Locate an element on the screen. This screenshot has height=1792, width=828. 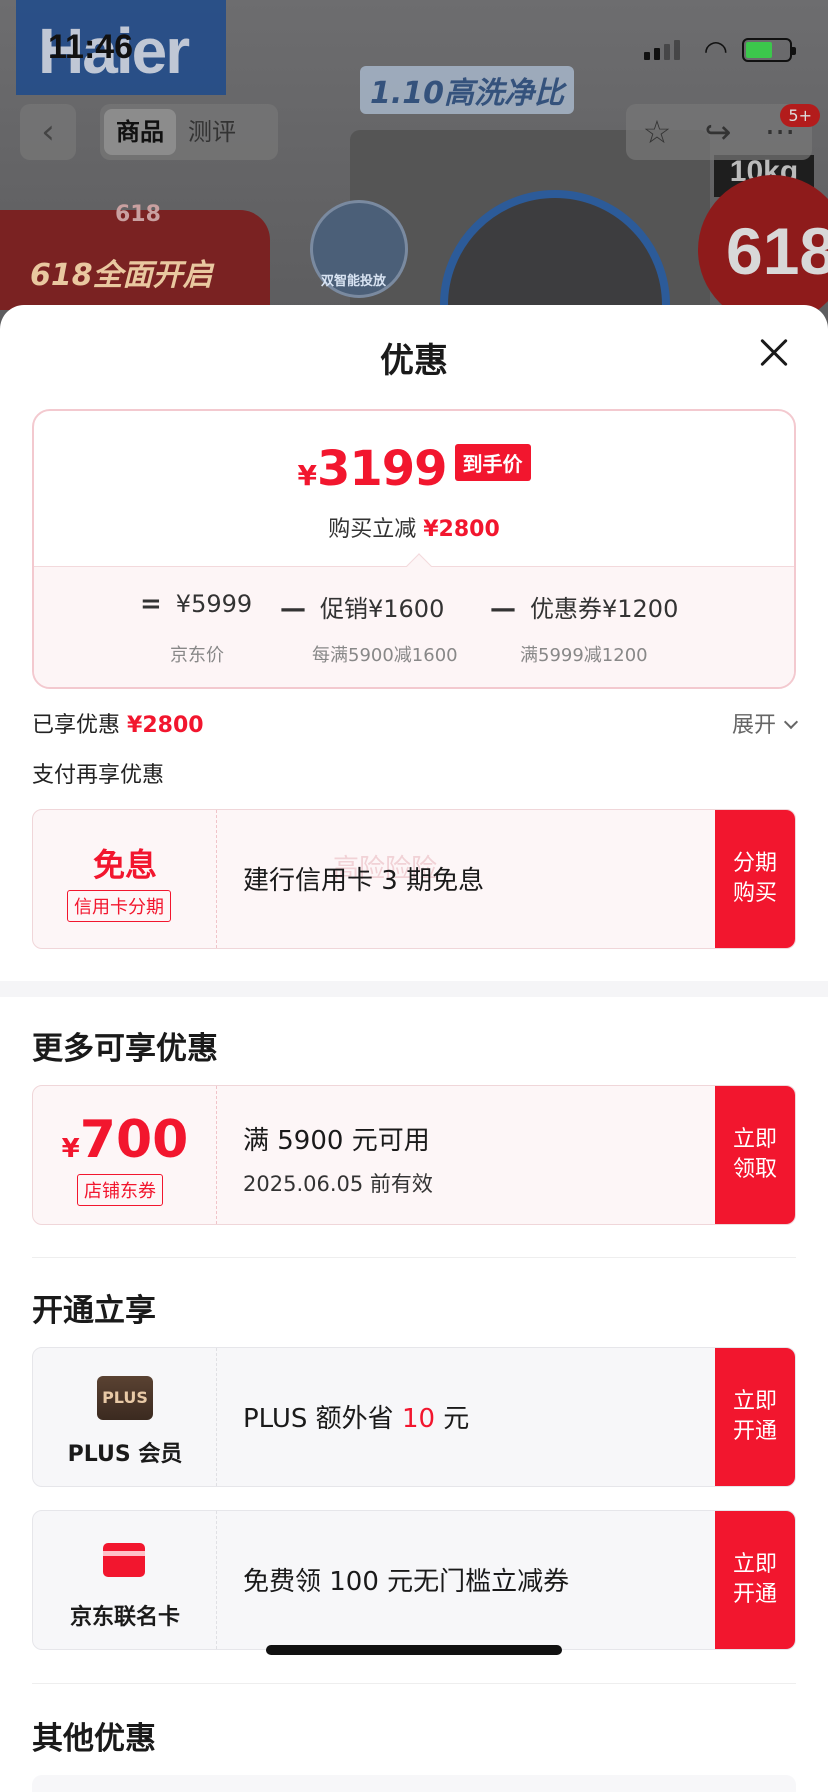
jd-card-label: 京东联名卡 is located at coordinates (124, 1617).